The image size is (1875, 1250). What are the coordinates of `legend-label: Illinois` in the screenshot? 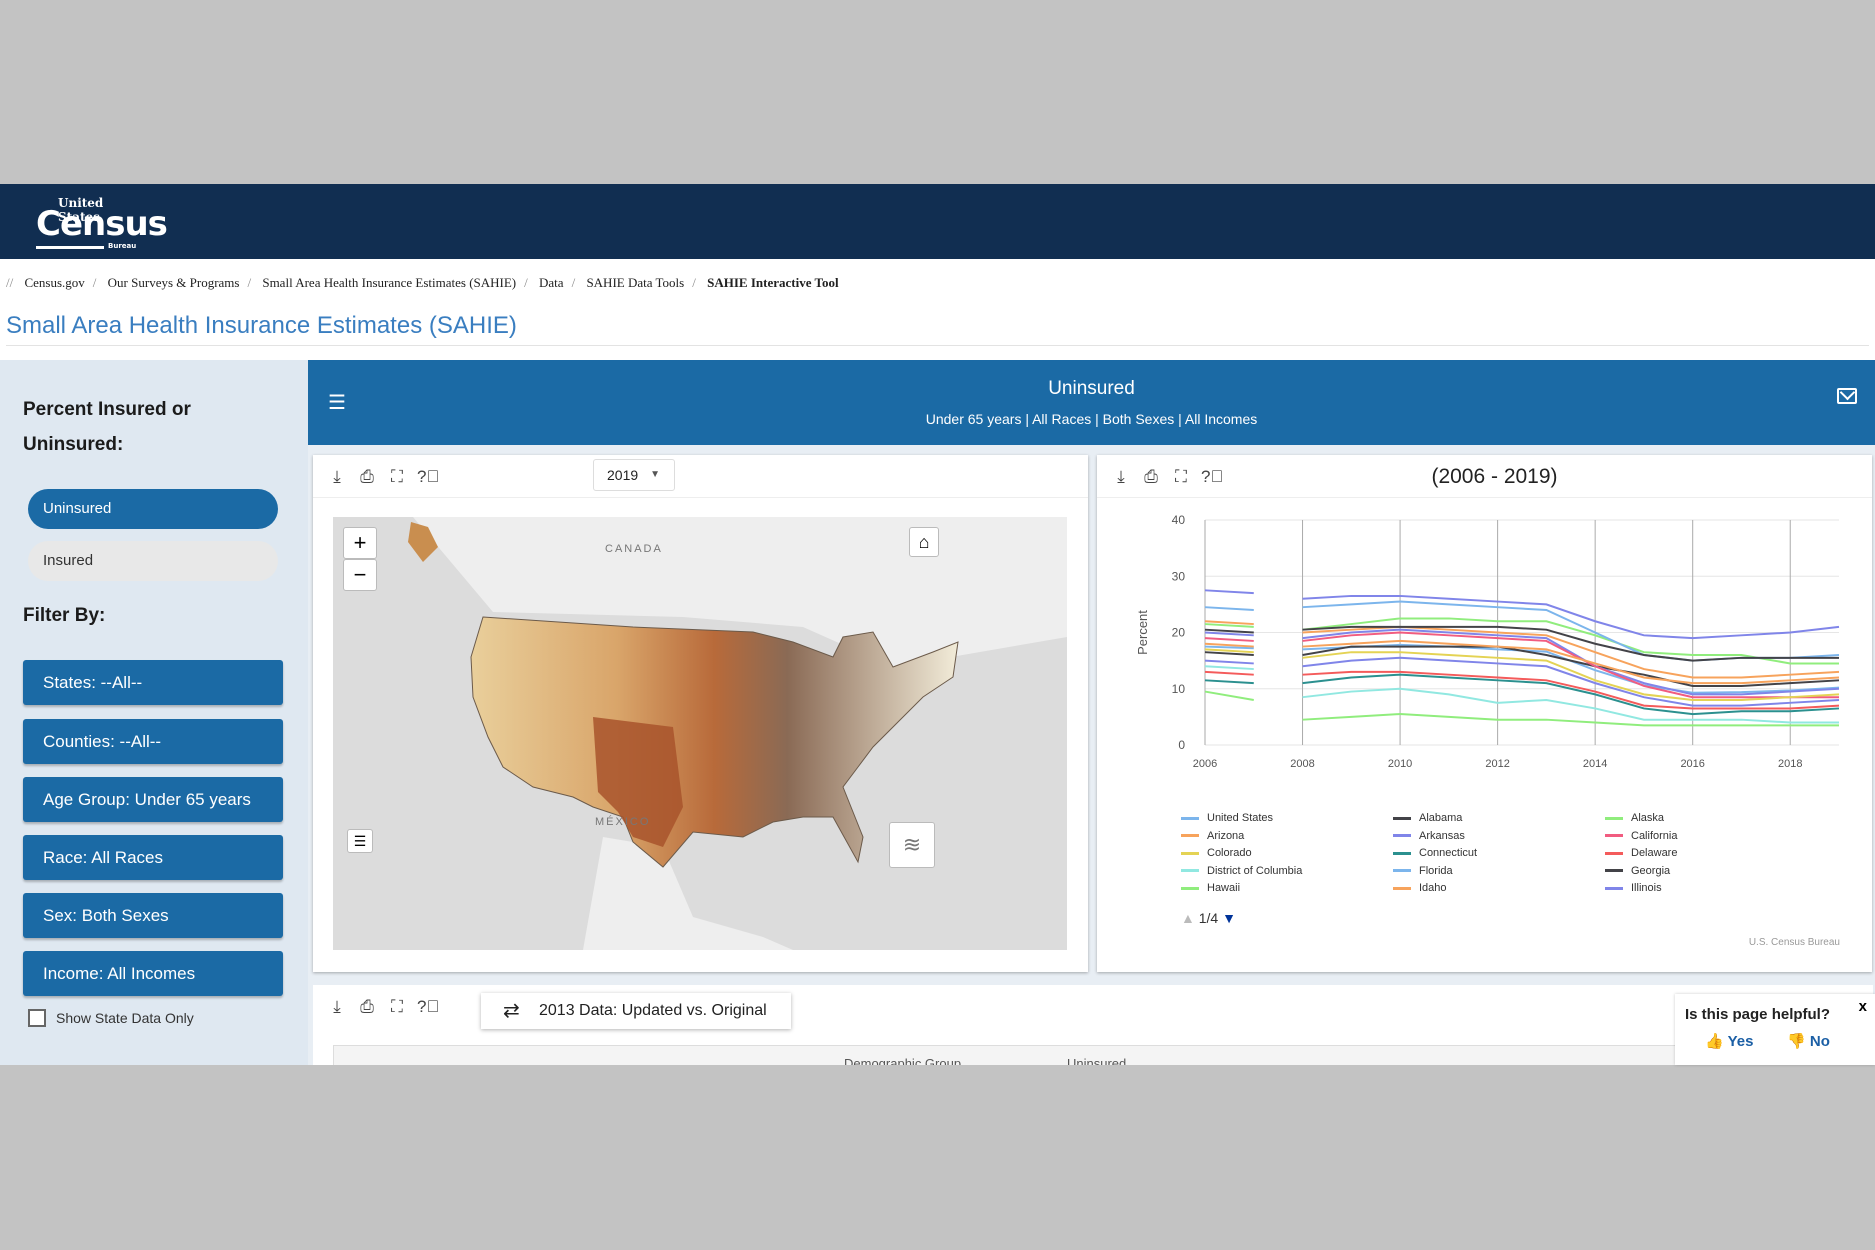 It's located at (1646, 888).